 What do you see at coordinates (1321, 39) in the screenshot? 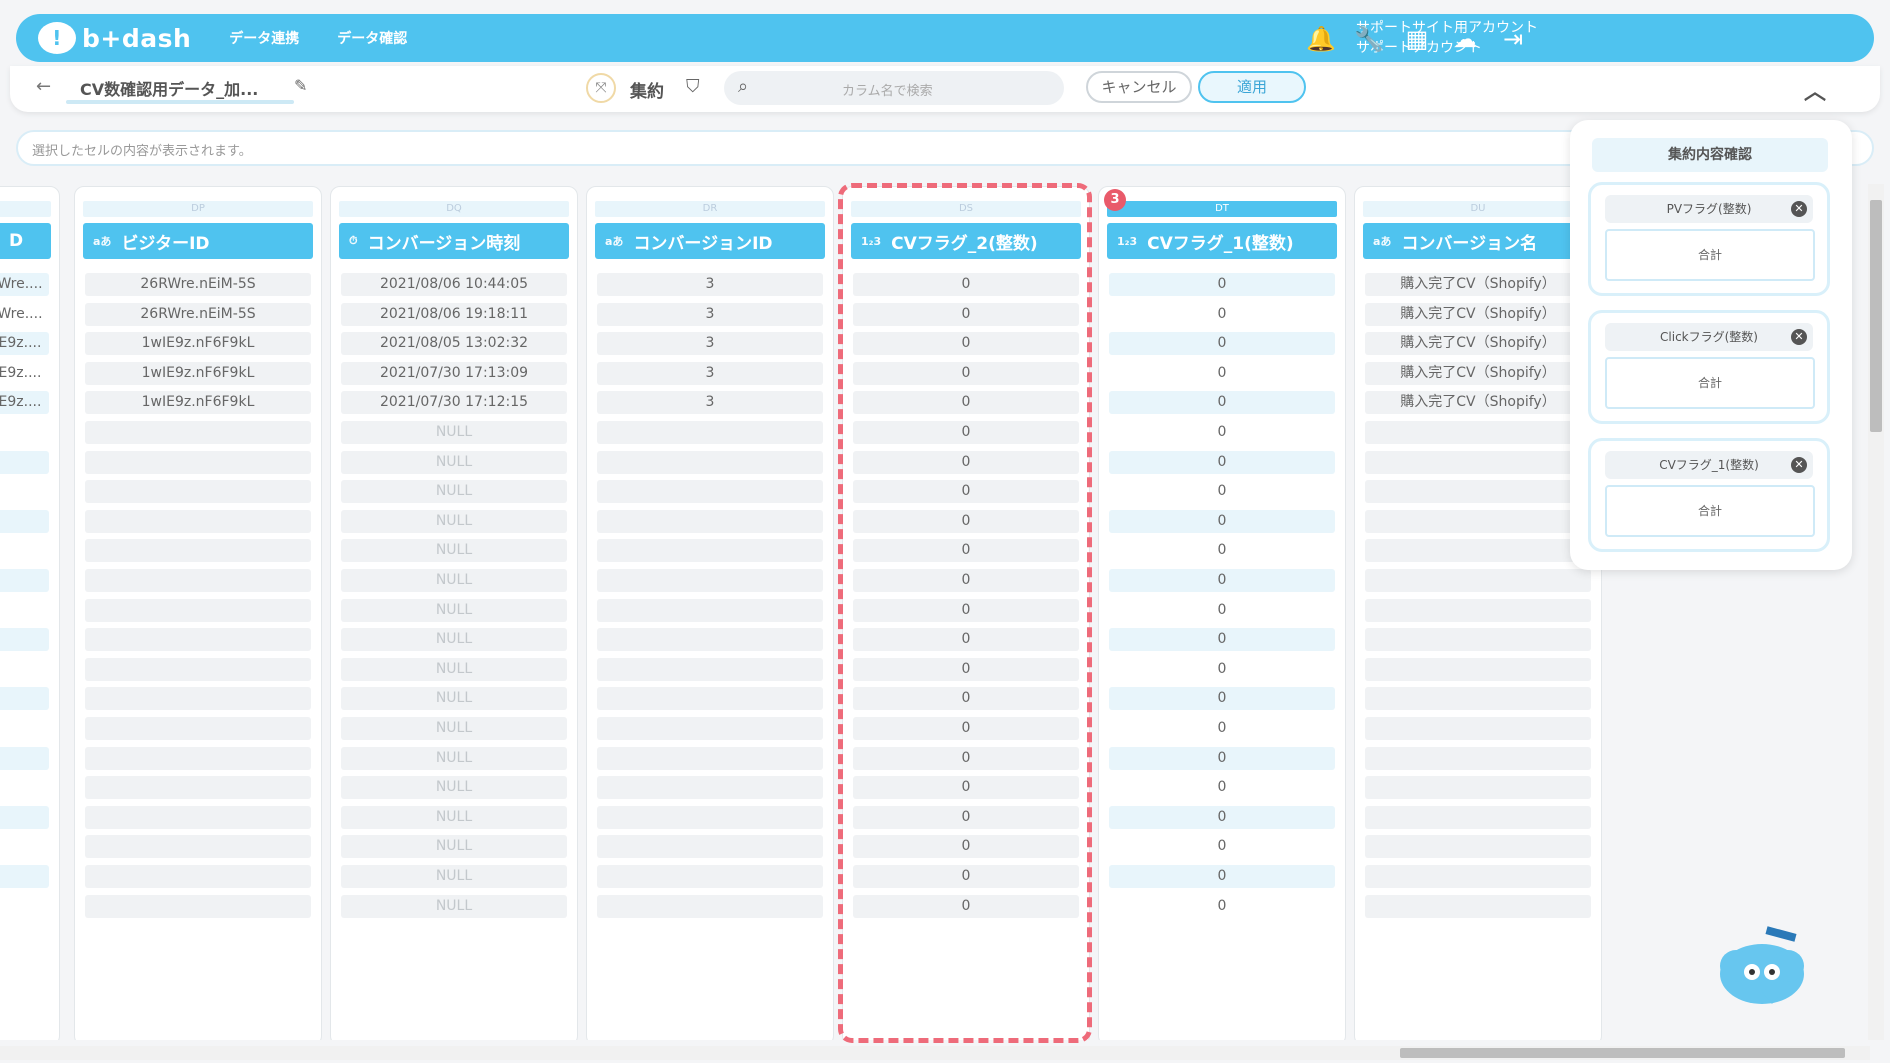
I see `bell-icon: 🔔` at bounding box center [1321, 39].